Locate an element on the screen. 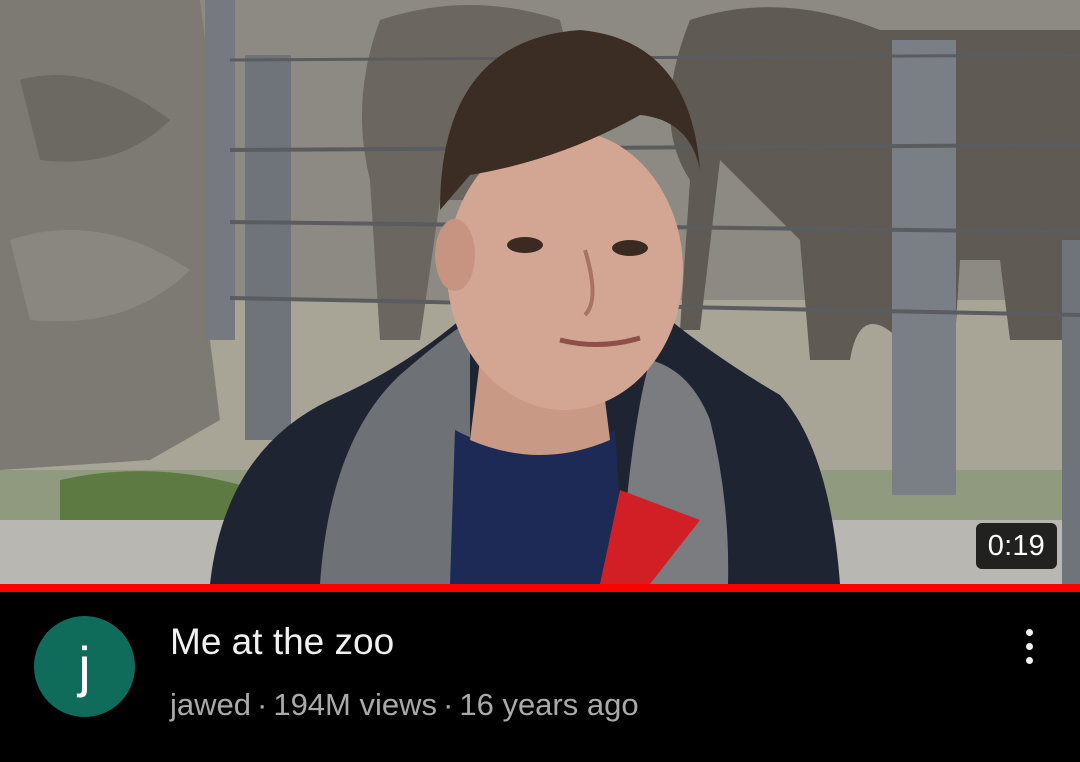 The image size is (1080, 762). more-vert-icon is located at coordinates (1029, 646).